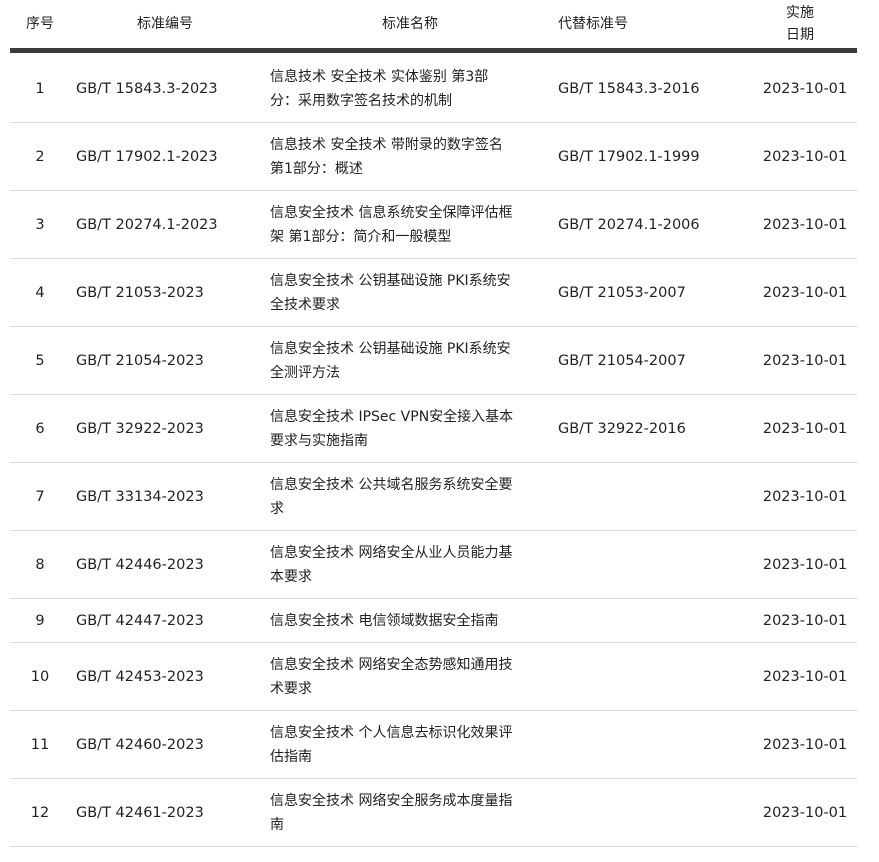 This screenshot has width=879, height=862. What do you see at coordinates (140, 620) in the screenshot?
I see `row-code: GB/T 42447-2023` at bounding box center [140, 620].